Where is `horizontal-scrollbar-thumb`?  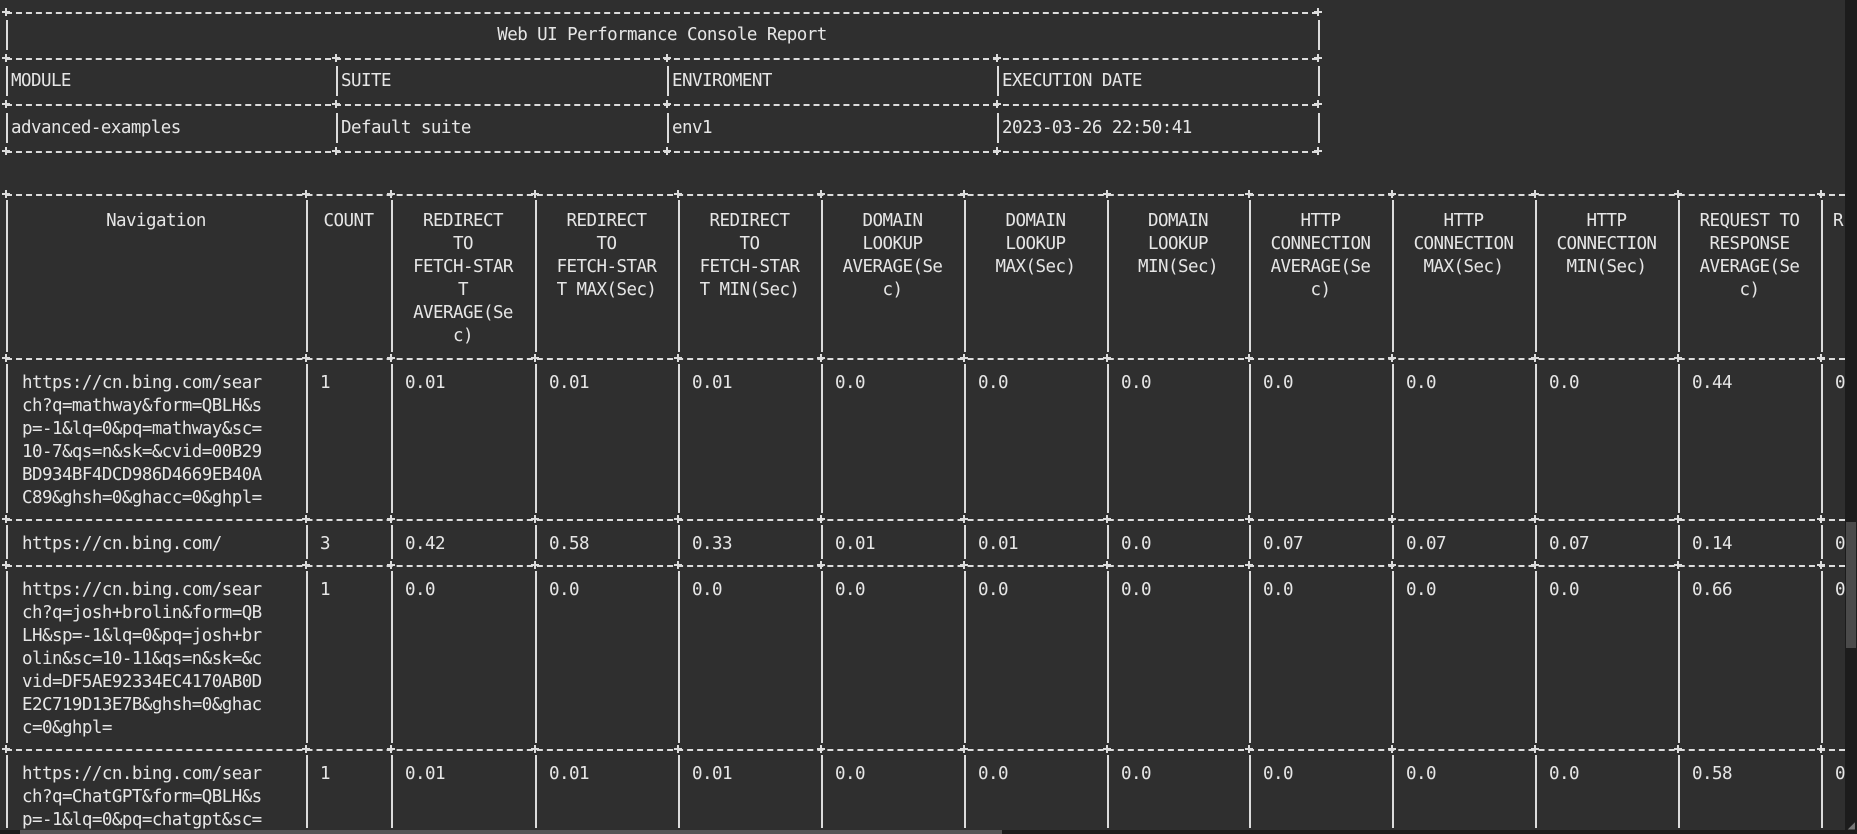
horizontal-scrollbar-thumb is located at coordinates (511, 832).